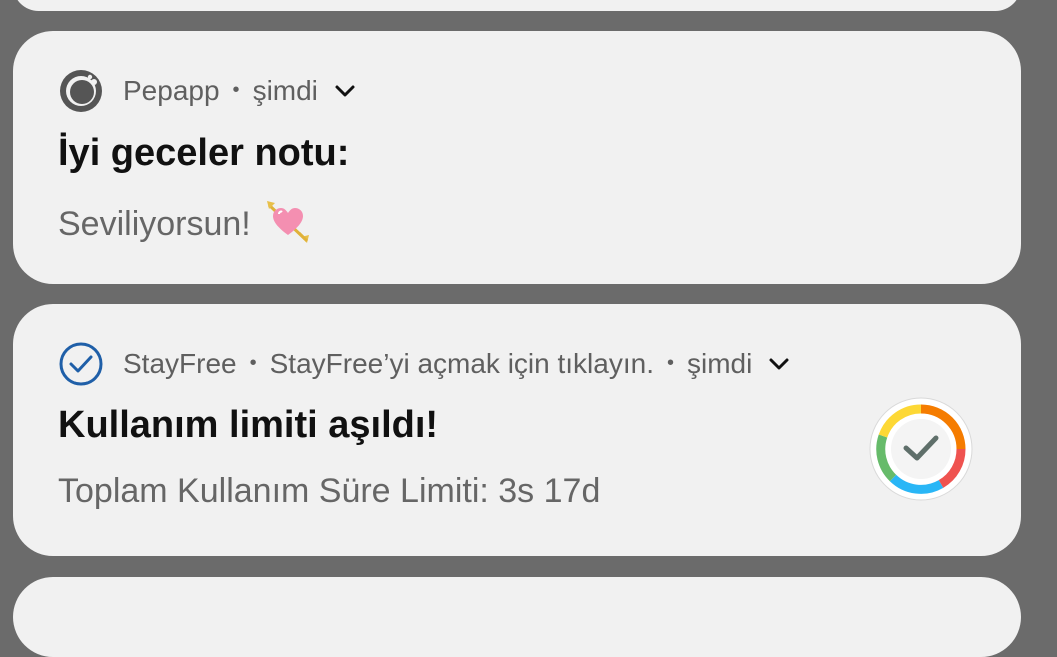  I want to click on notification-title: Kullanım limiti aşıldı!, so click(248, 425).